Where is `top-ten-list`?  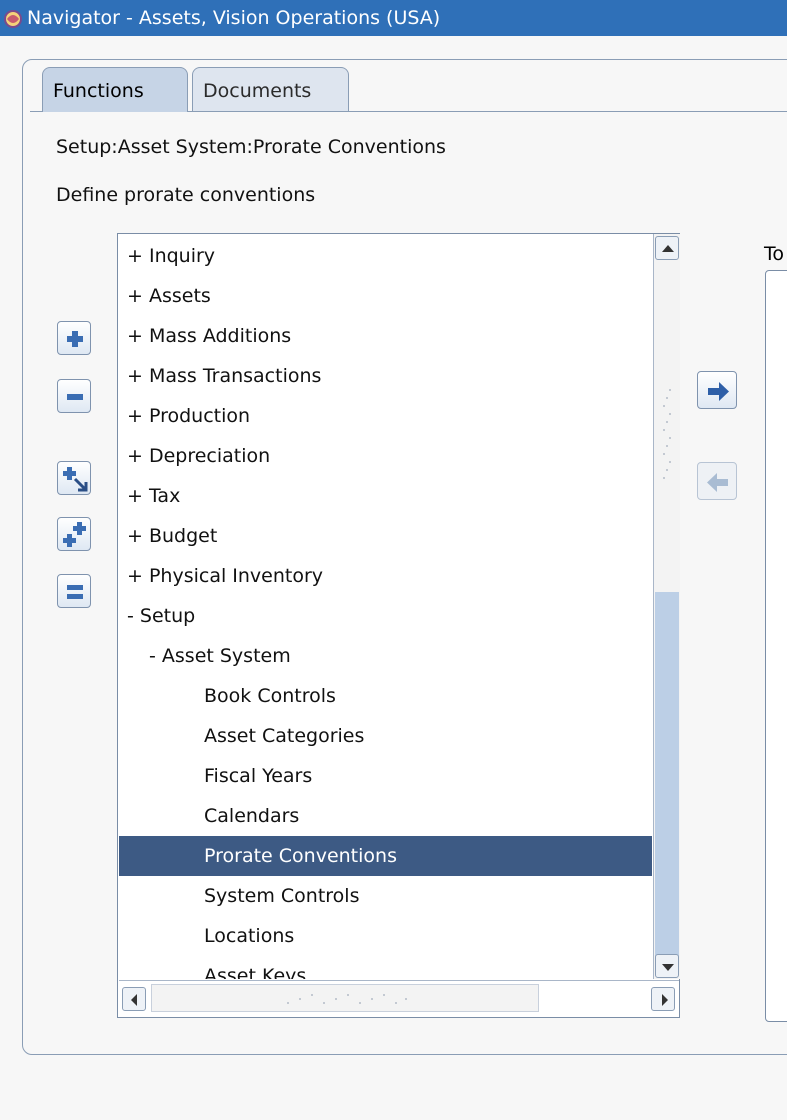 top-ten-list is located at coordinates (776, 646).